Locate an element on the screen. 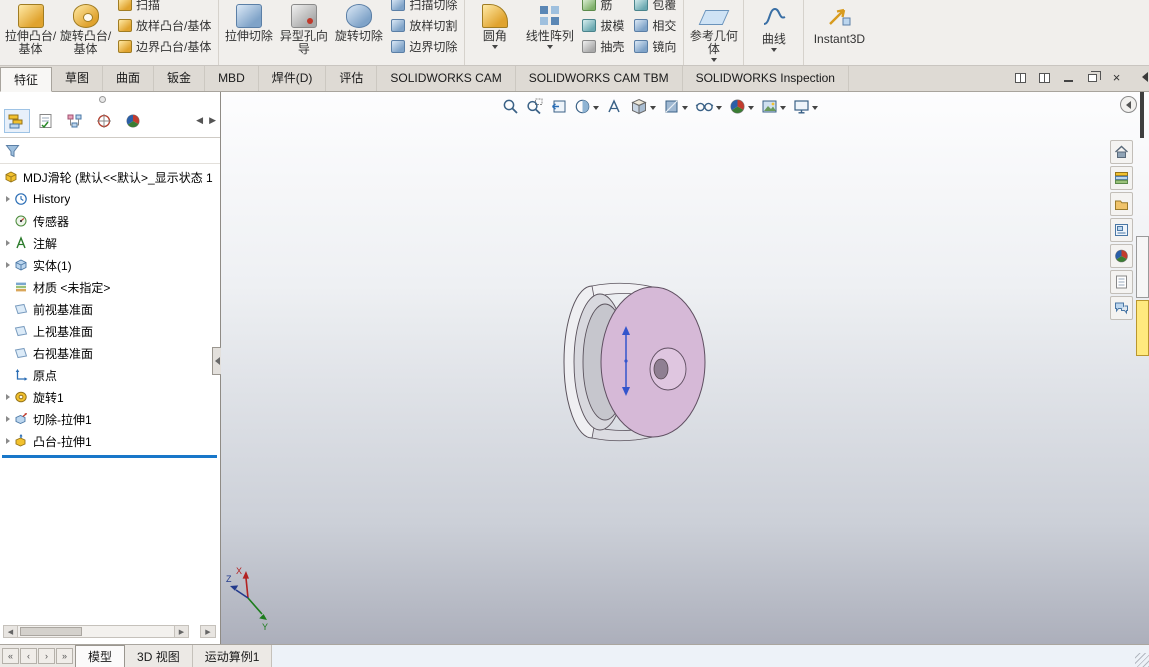 This screenshot has width=1149, height=667. restore-button is located at coordinates (1093, 77).